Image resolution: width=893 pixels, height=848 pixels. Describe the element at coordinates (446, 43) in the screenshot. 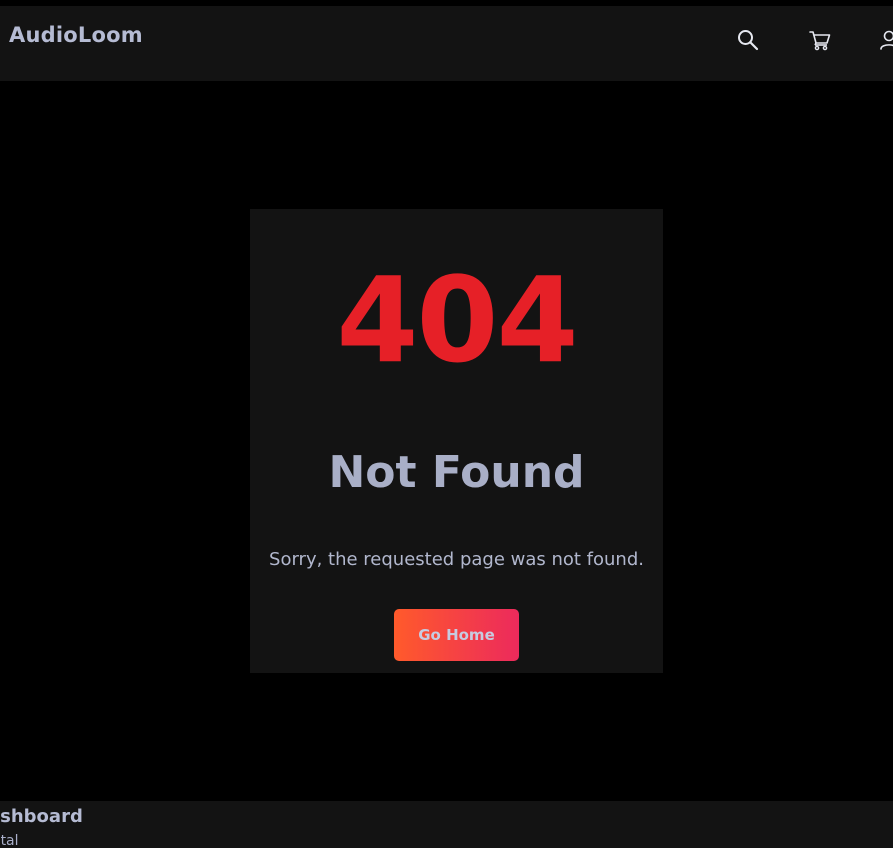

I see `site-header: AudioLoom` at that location.